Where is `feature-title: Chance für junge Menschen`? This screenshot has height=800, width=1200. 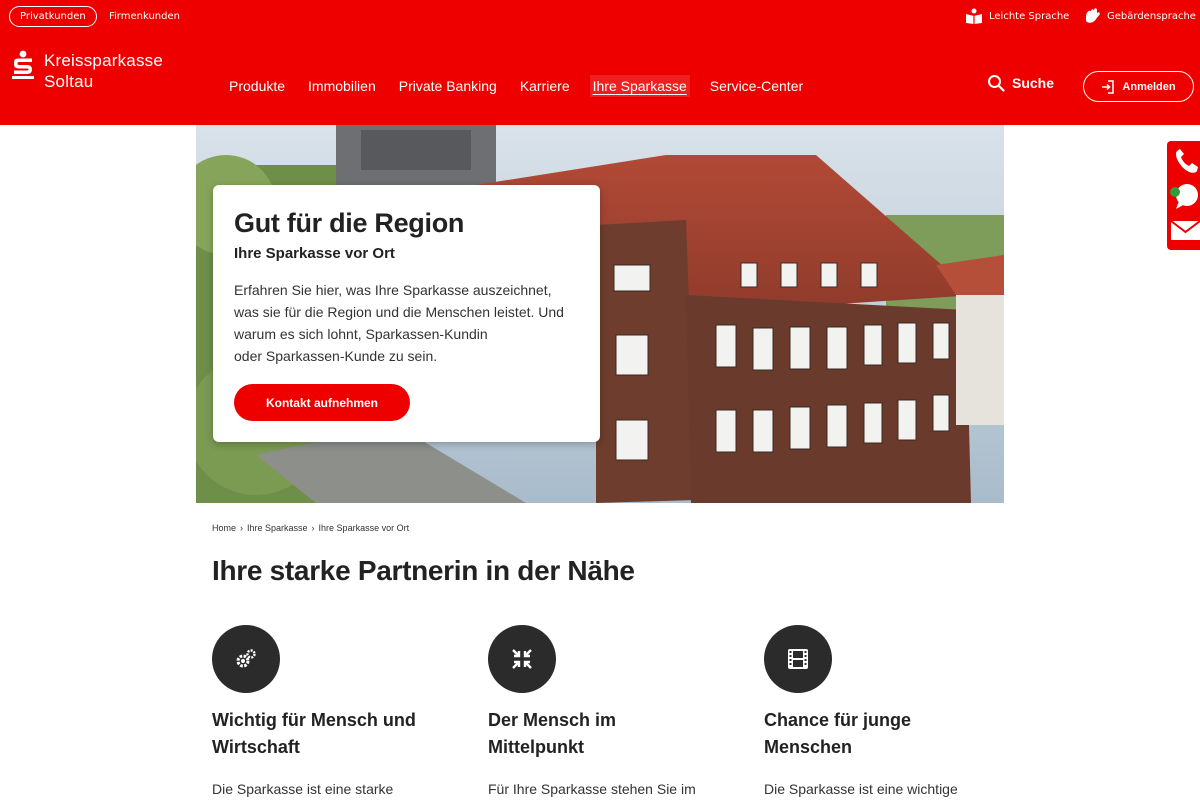
feature-title: Chance für junge Menschen is located at coordinates (884, 734).